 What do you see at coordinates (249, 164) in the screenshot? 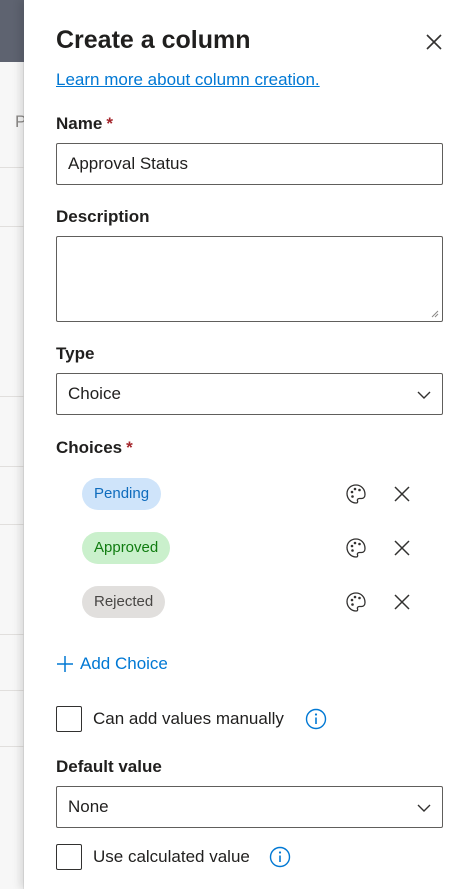
I see `name-input: Approval Status` at bounding box center [249, 164].